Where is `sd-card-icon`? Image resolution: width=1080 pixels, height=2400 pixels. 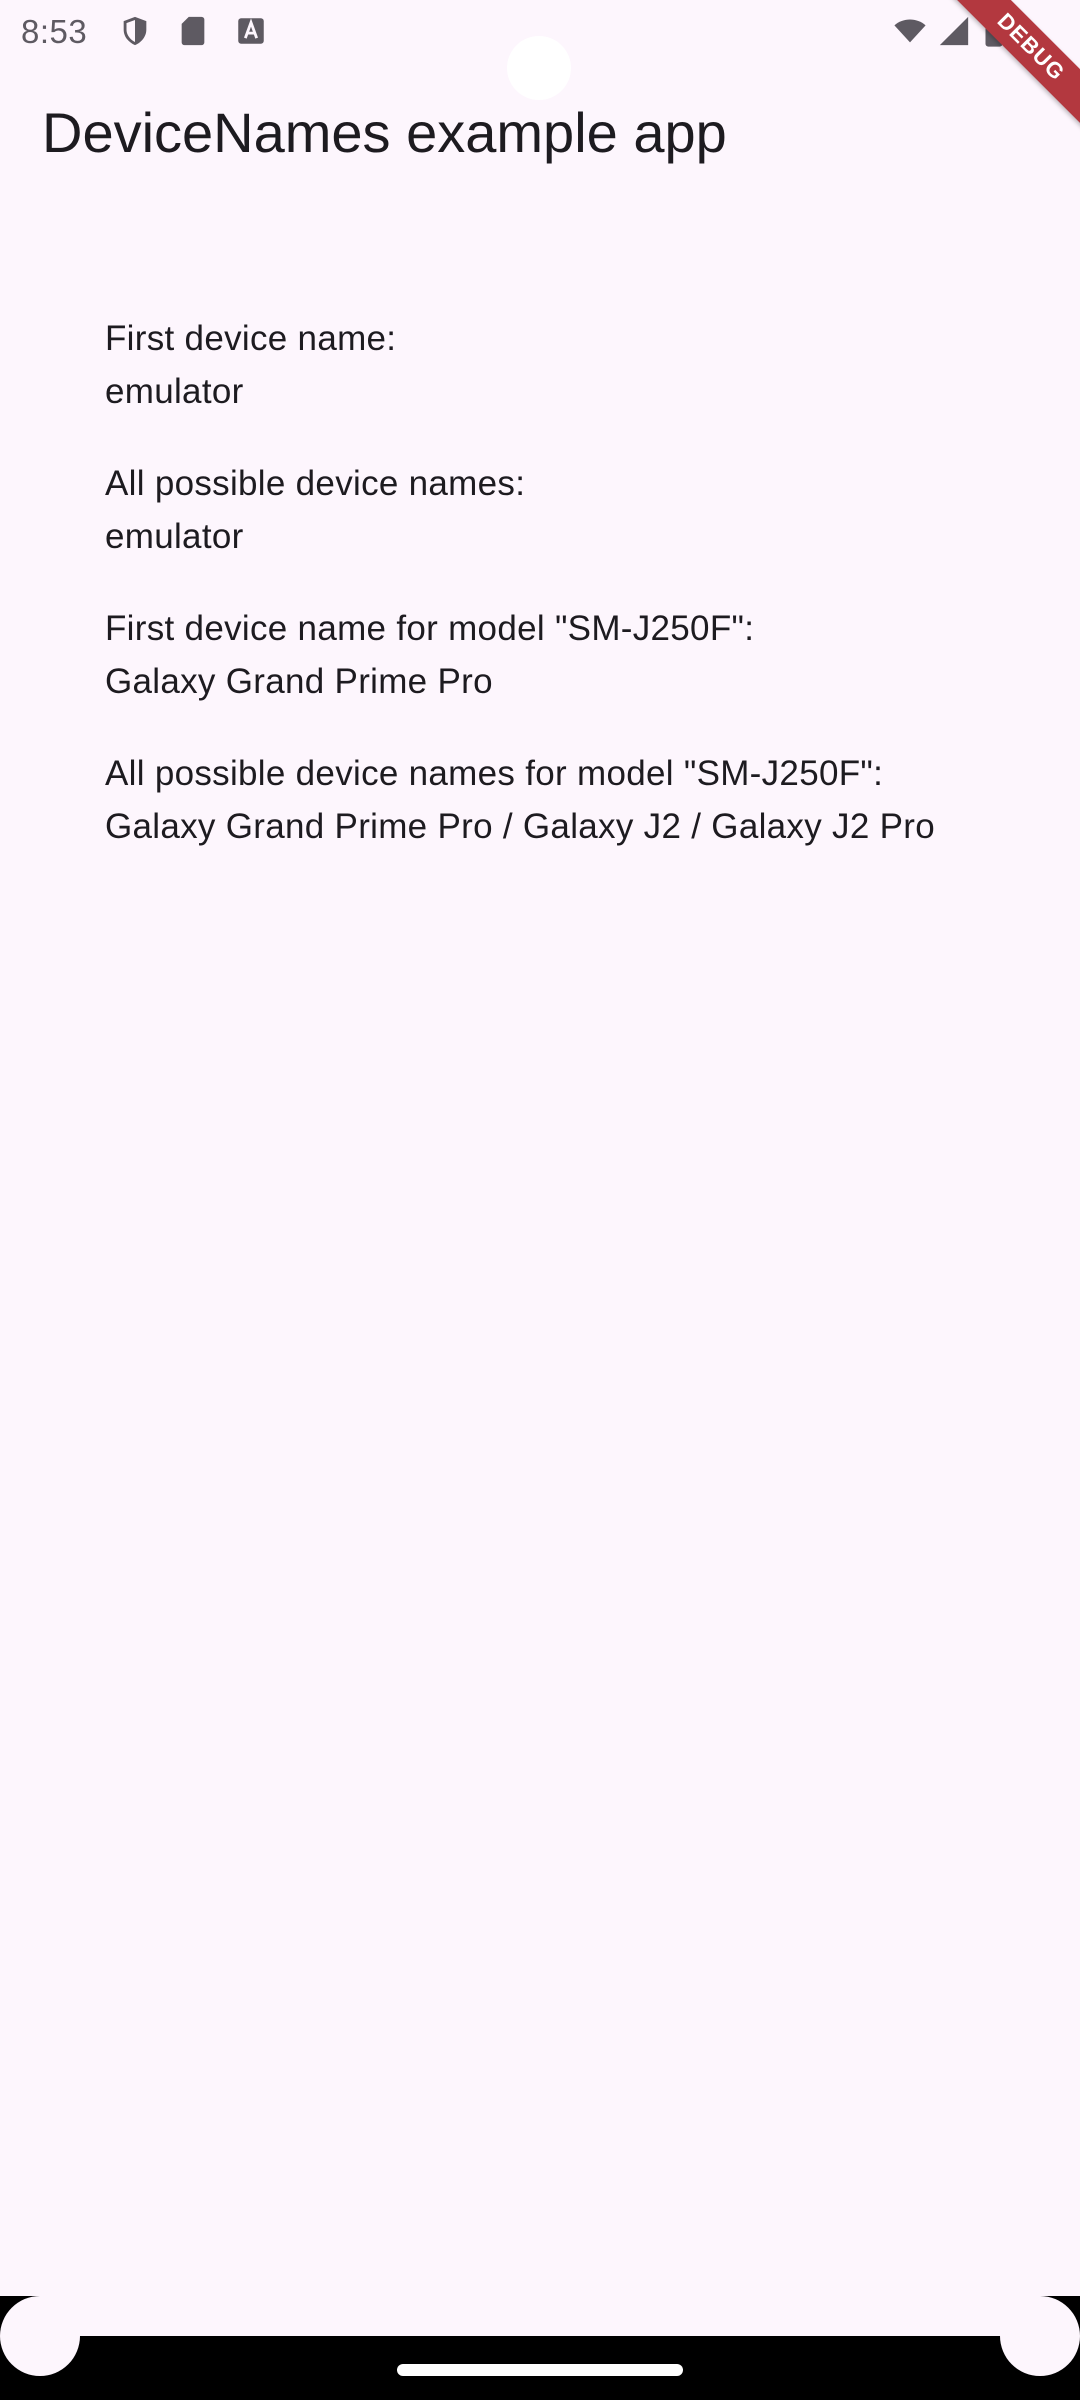 sd-card-icon is located at coordinates (193, 31).